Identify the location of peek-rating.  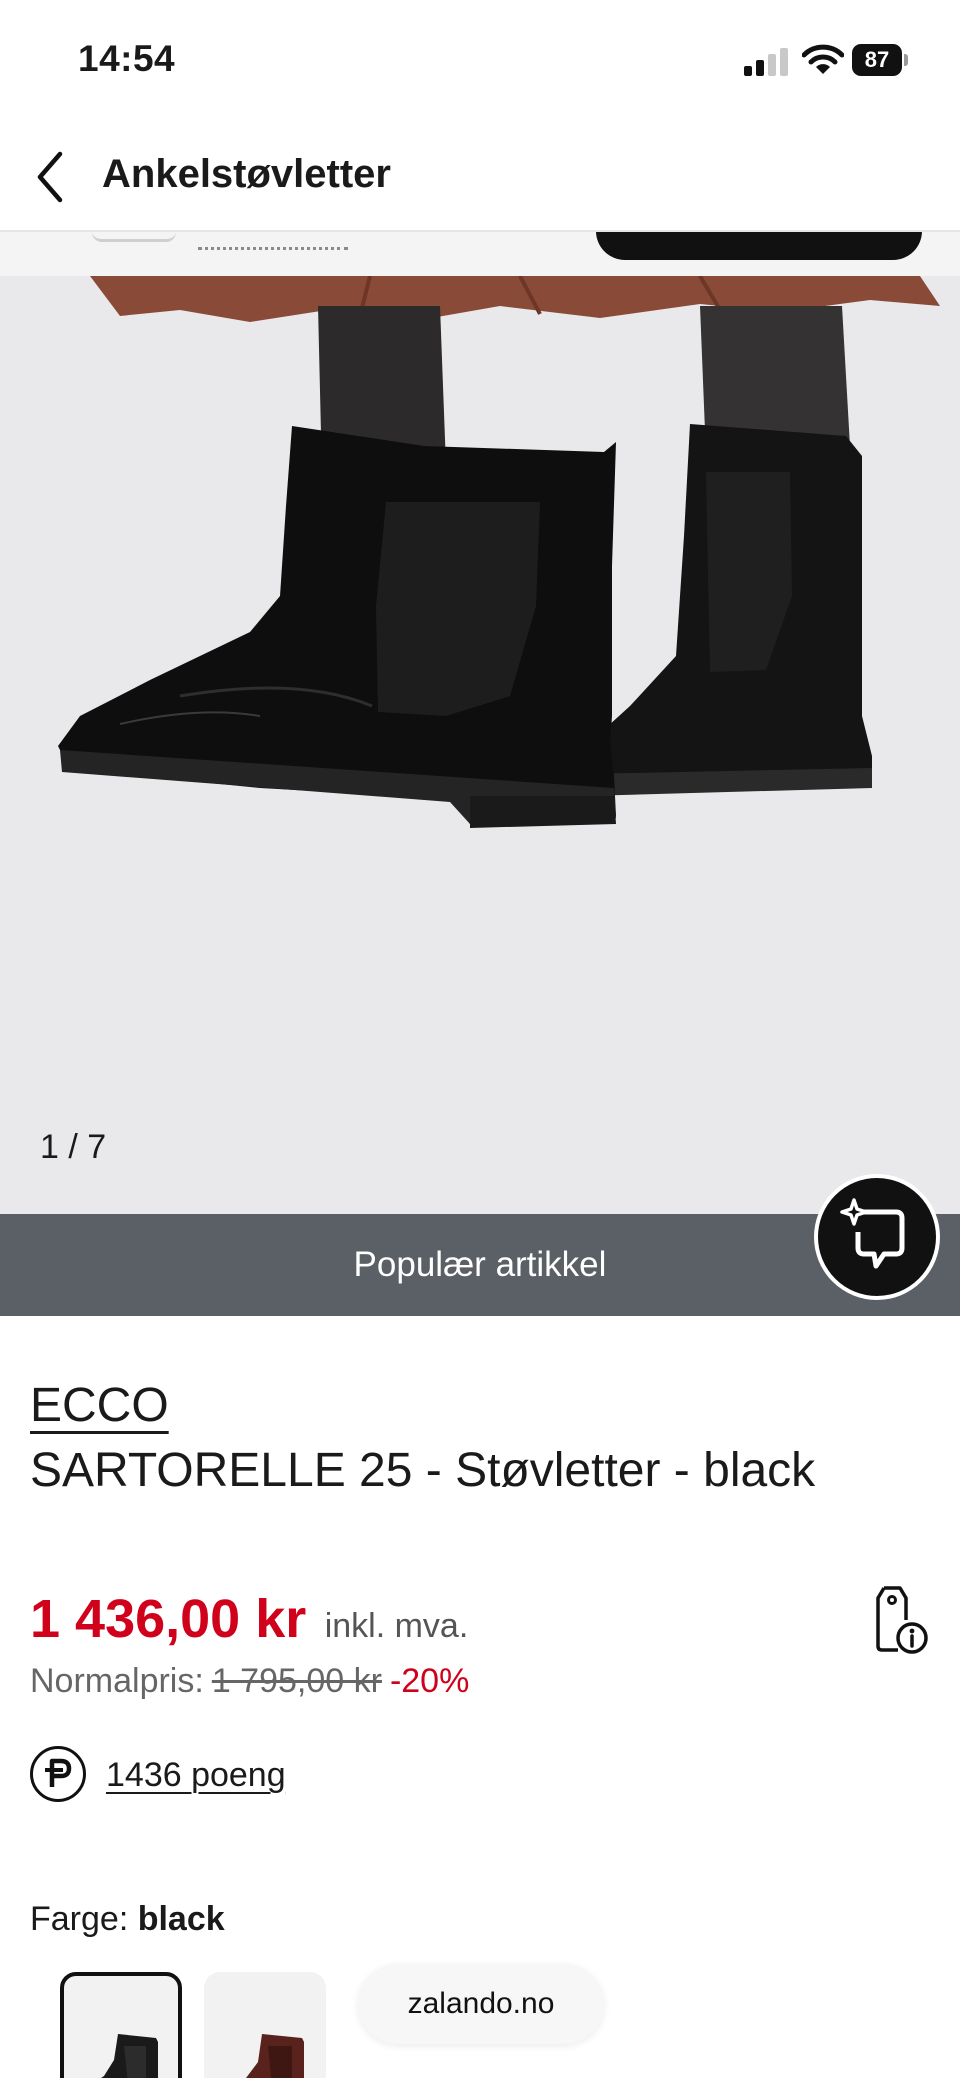
(273, 245).